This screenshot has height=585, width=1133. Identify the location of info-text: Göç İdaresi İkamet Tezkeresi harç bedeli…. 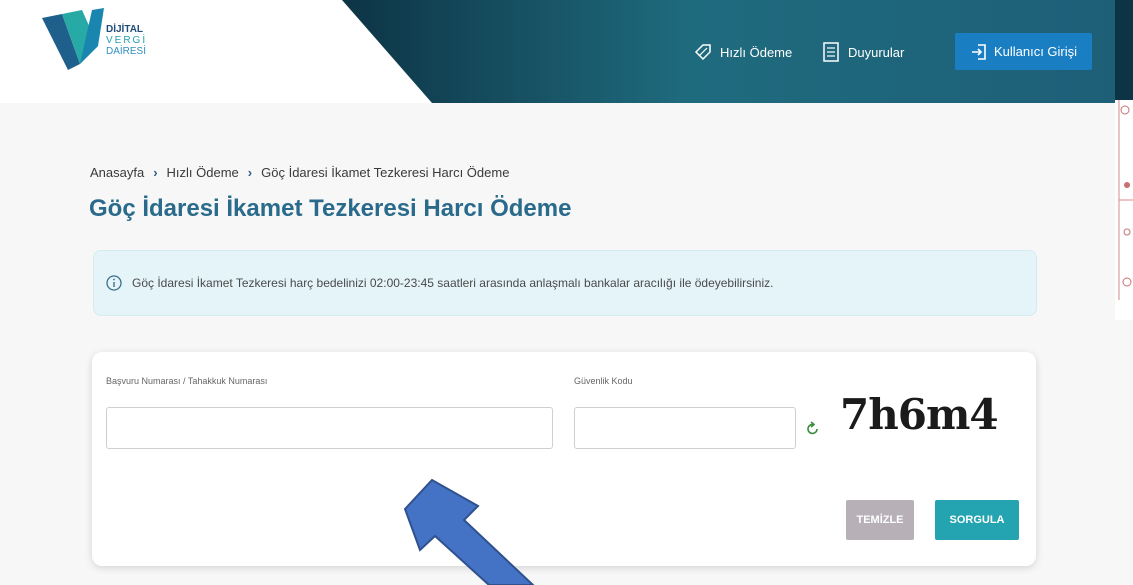
(453, 283).